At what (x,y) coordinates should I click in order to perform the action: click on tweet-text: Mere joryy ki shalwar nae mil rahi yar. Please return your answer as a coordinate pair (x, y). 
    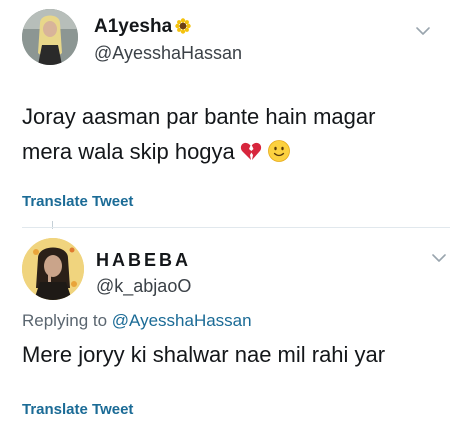
    Looking at the image, I should click on (204, 354).